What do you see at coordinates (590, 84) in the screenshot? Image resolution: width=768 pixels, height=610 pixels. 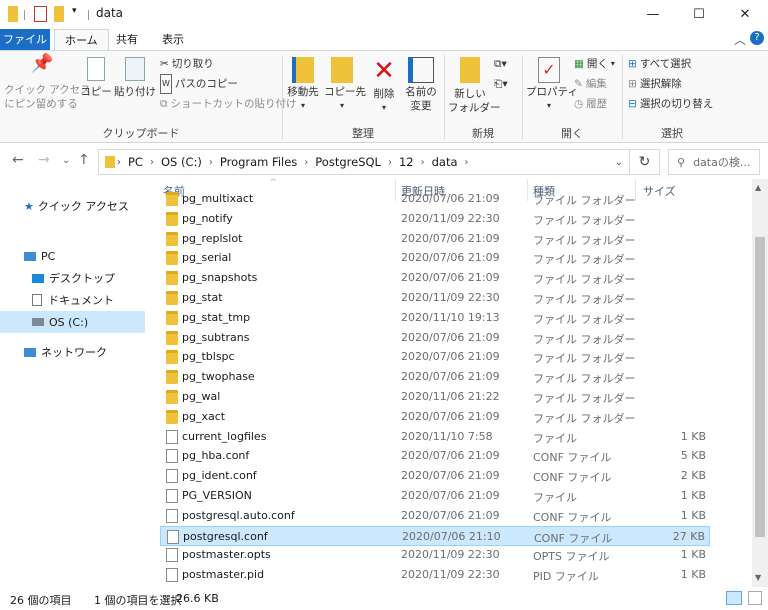 I see `edit-button: ✎ 編集` at bounding box center [590, 84].